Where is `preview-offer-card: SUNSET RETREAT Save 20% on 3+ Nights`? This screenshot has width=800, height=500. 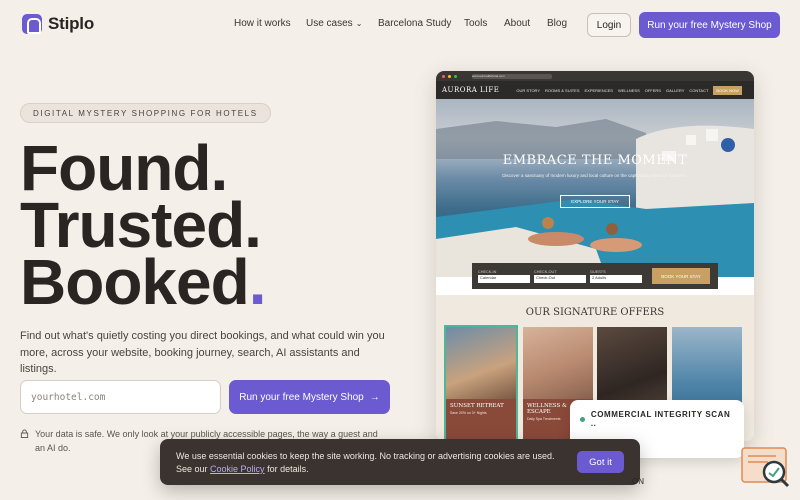
preview-offer-card: SUNSET RETREAT Save 20% on 3+ Nights is located at coordinates (481, 383).